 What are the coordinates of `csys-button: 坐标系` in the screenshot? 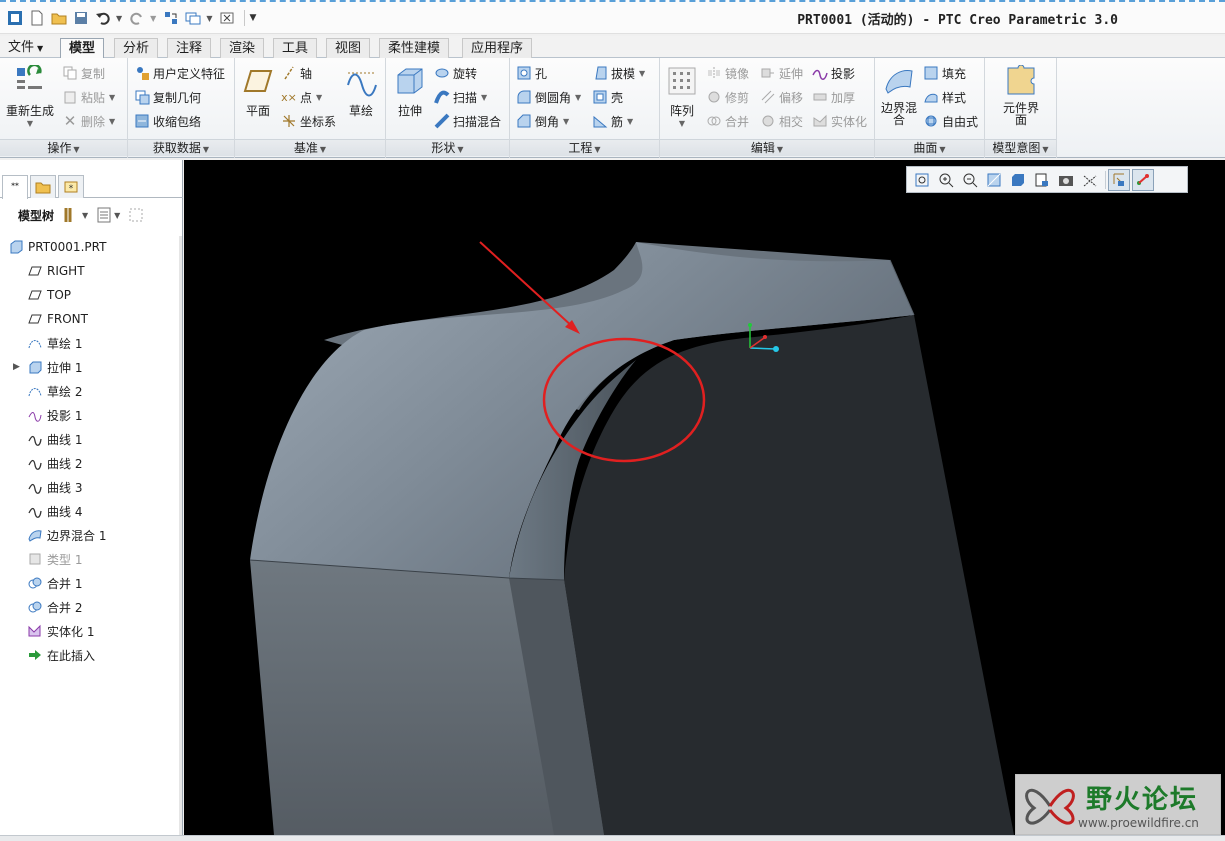 It's located at (308, 121).